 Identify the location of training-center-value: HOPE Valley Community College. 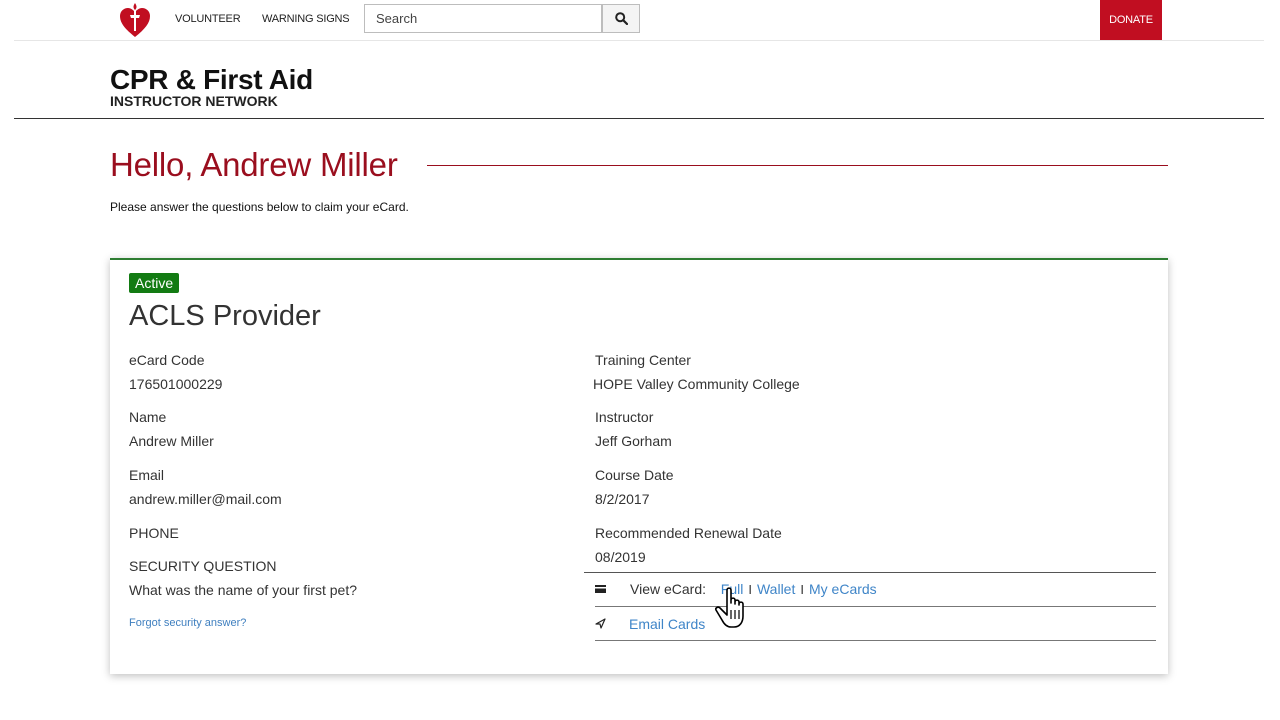
(696, 384).